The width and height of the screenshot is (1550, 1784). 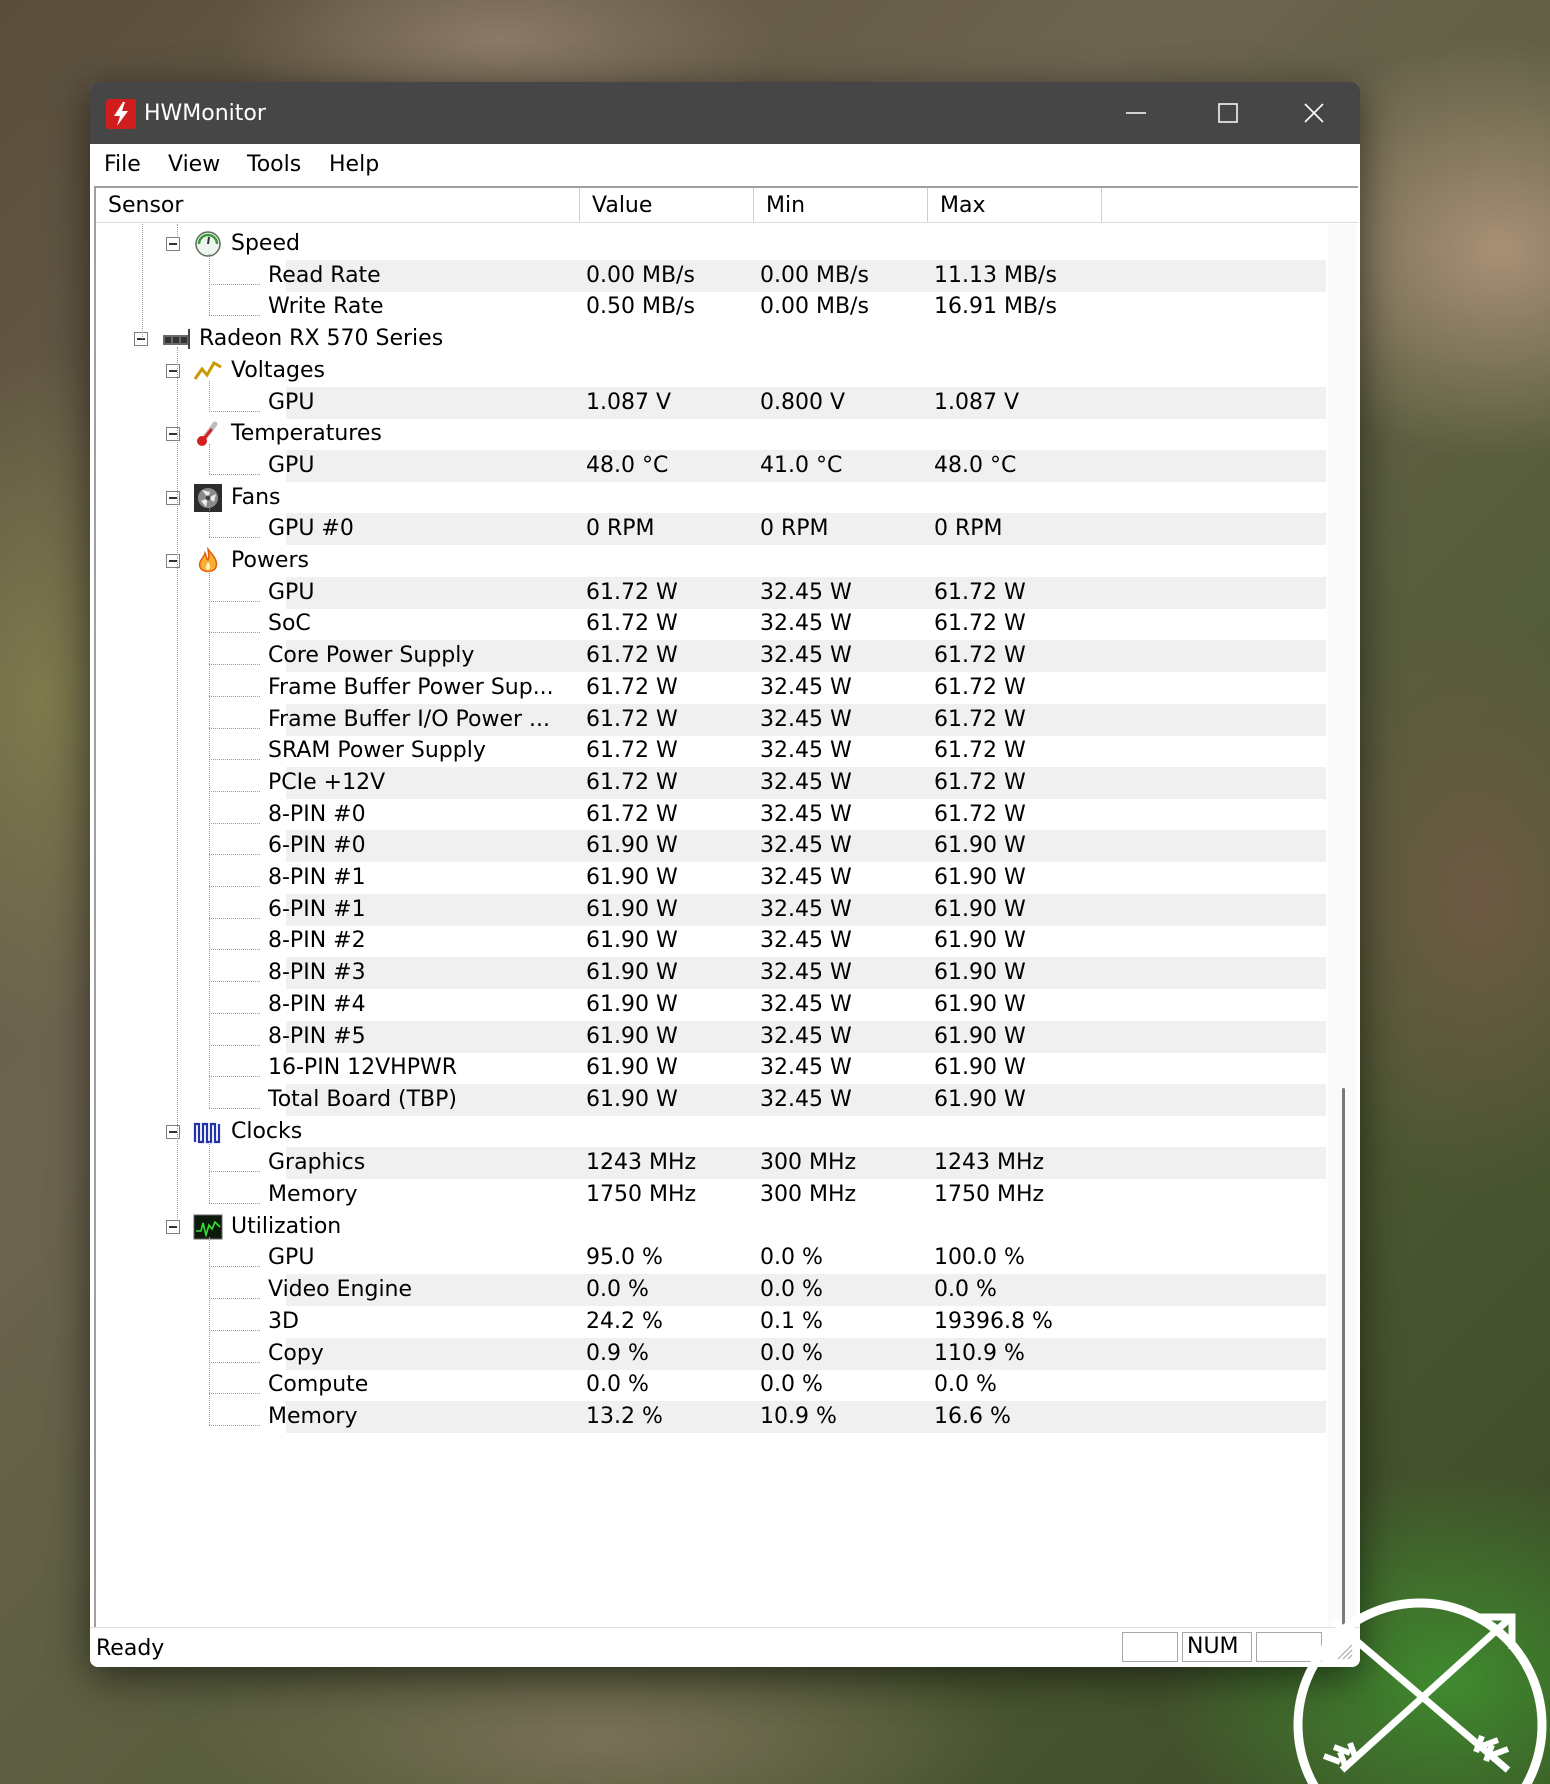 I want to click on group-node-temperatures: Temperatures, so click(x=711, y=434).